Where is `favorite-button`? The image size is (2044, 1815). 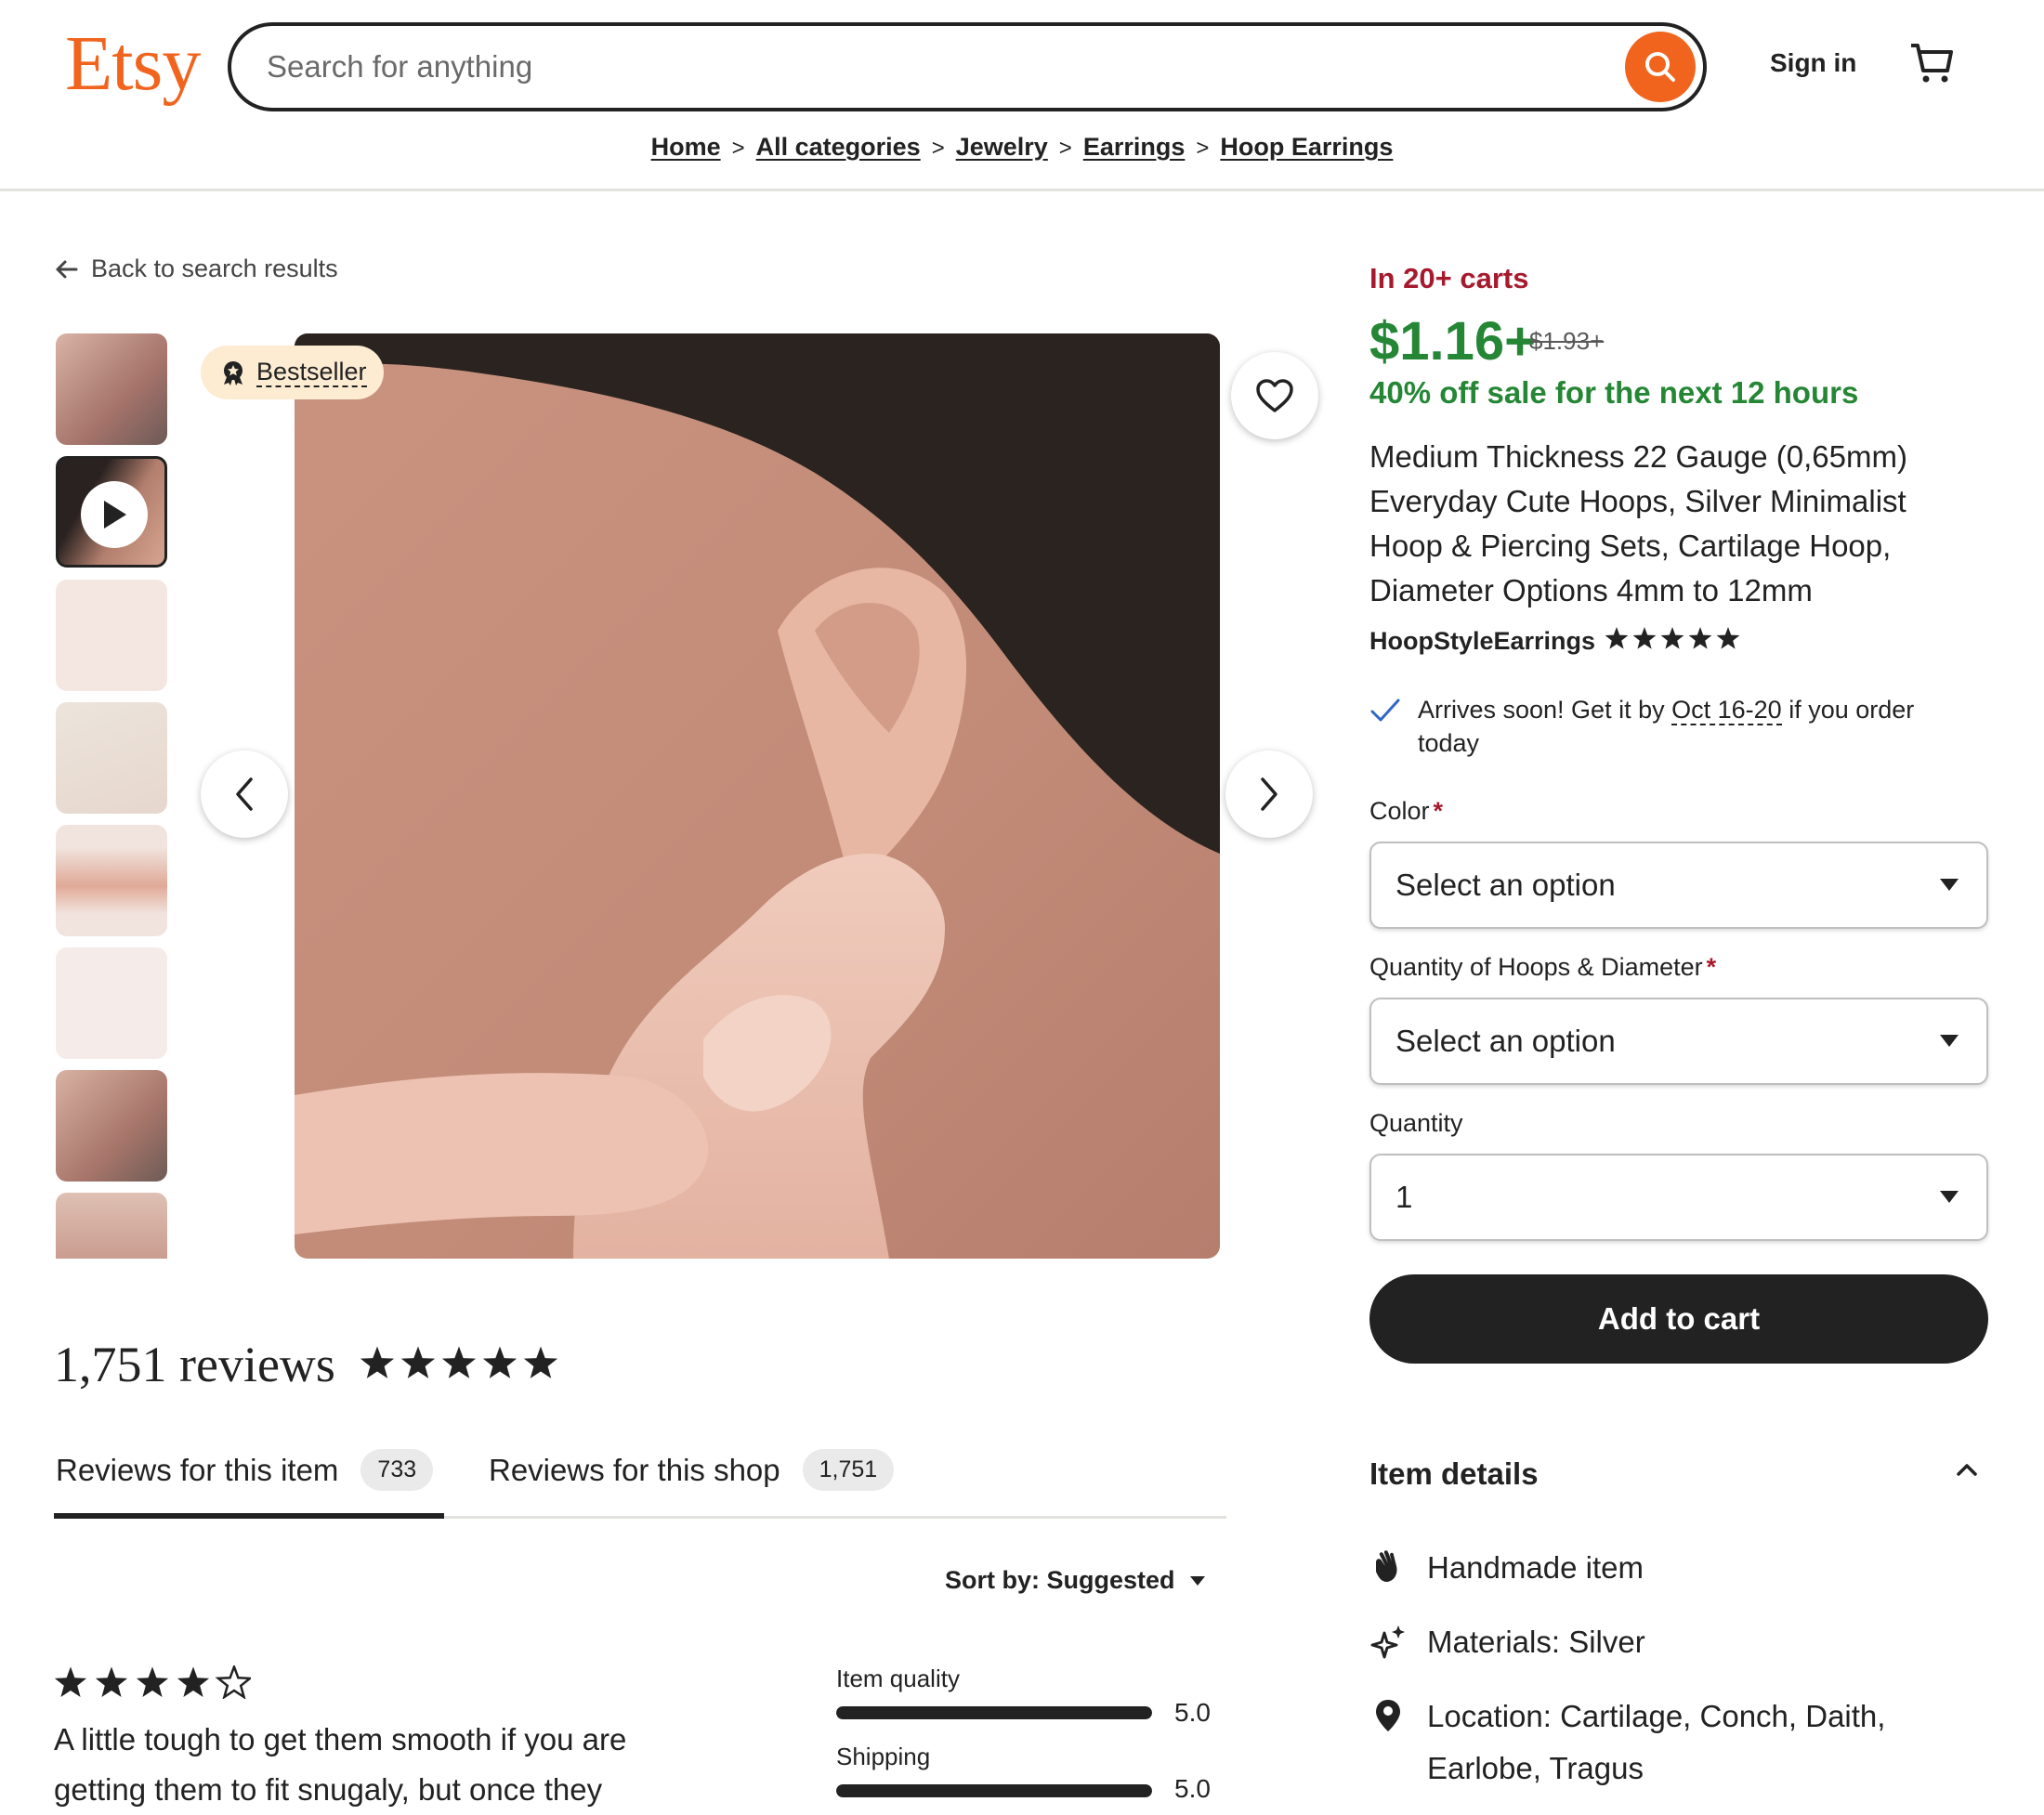 favorite-button is located at coordinates (1275, 395).